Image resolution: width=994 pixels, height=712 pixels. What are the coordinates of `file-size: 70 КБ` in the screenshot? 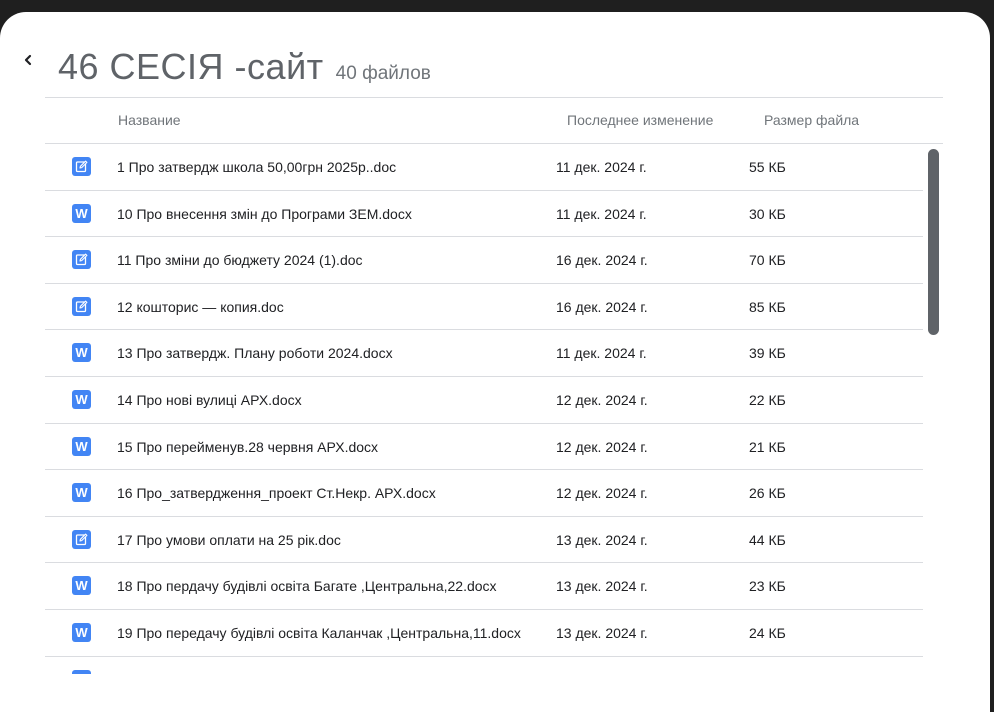 It's located at (767, 260).